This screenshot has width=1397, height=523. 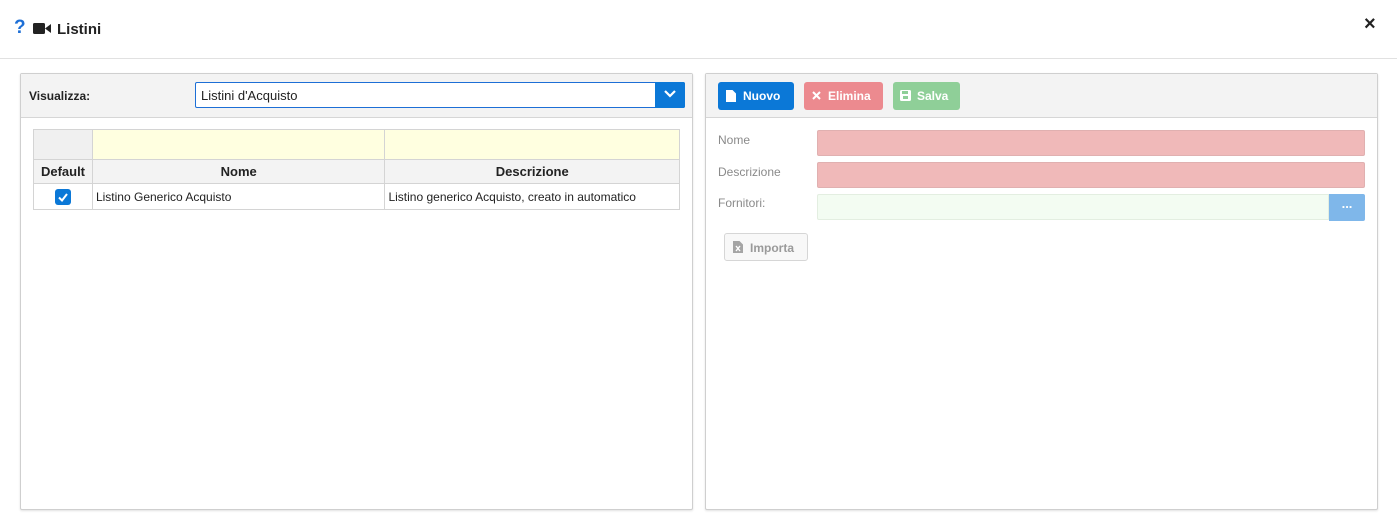 I want to click on chevron-down-icon, so click(x=670, y=95).